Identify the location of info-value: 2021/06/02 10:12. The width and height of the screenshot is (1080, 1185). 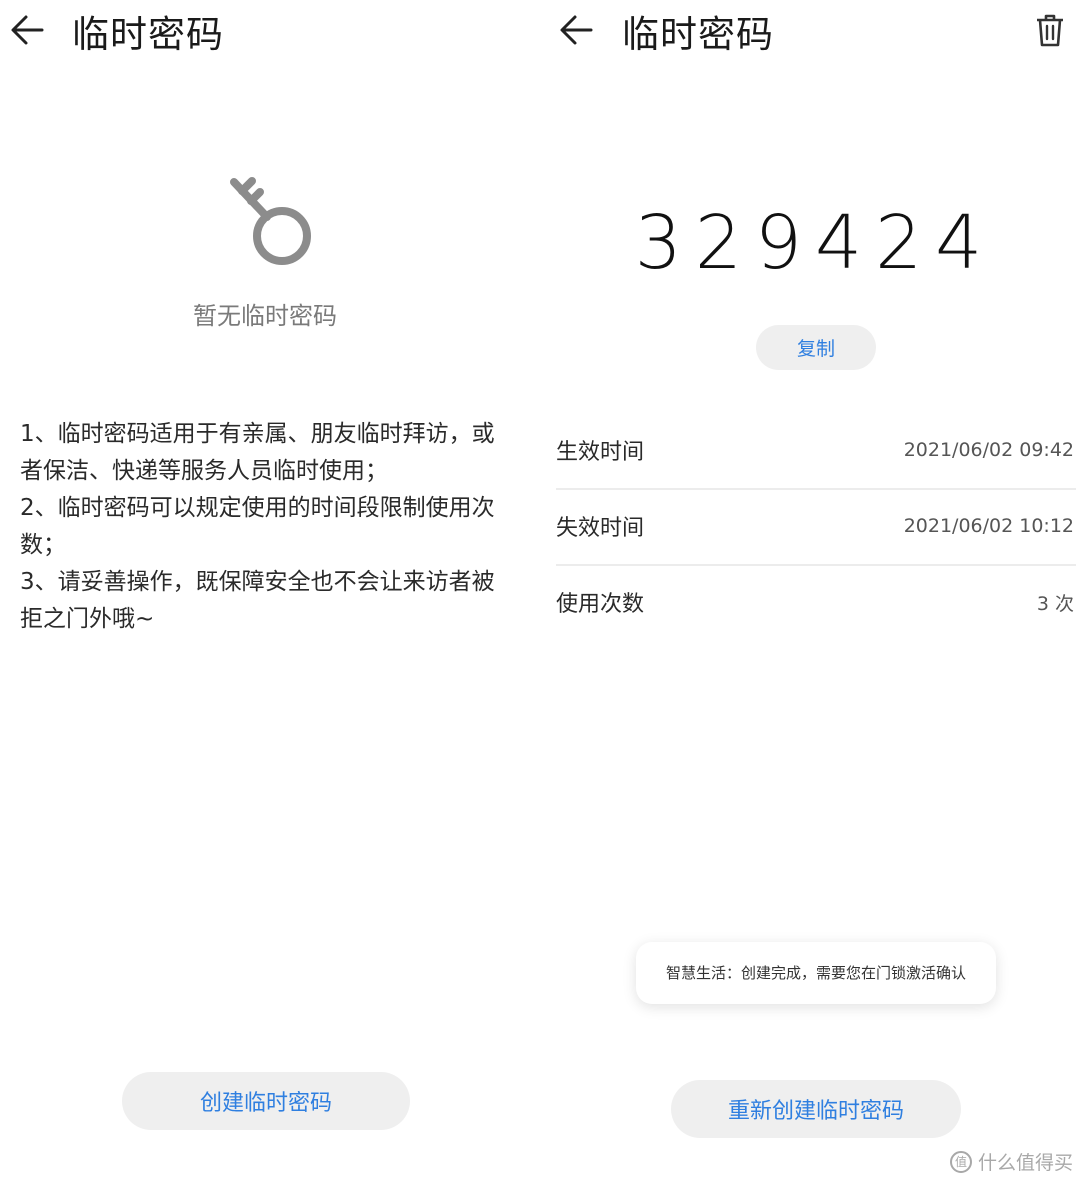
(988, 526).